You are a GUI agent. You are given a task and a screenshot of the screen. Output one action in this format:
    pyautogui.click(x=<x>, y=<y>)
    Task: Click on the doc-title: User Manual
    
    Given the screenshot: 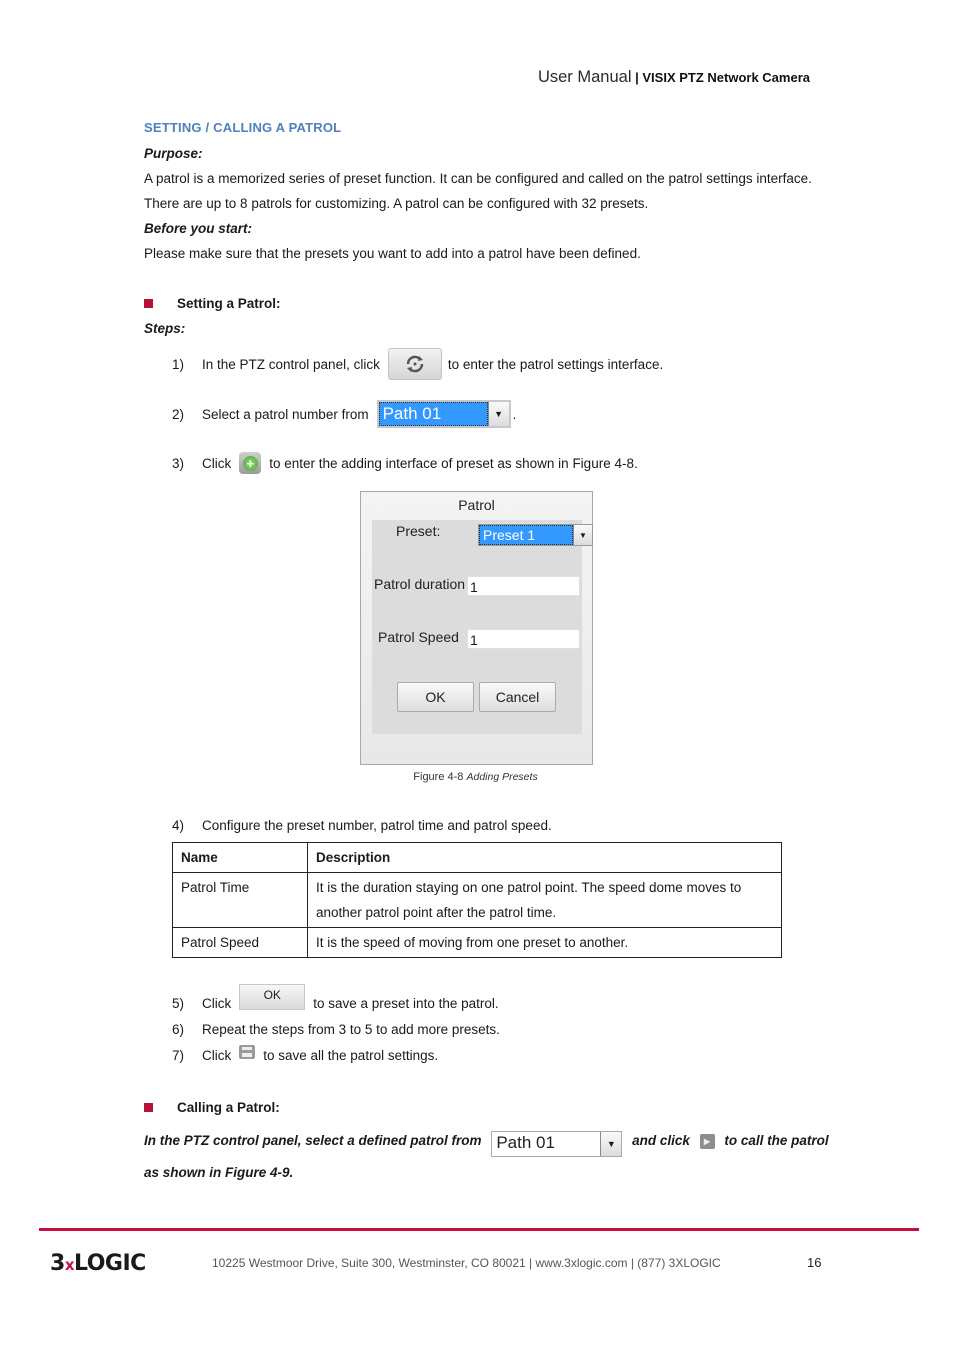 What is the action you would take?
    pyautogui.click(x=584, y=77)
    